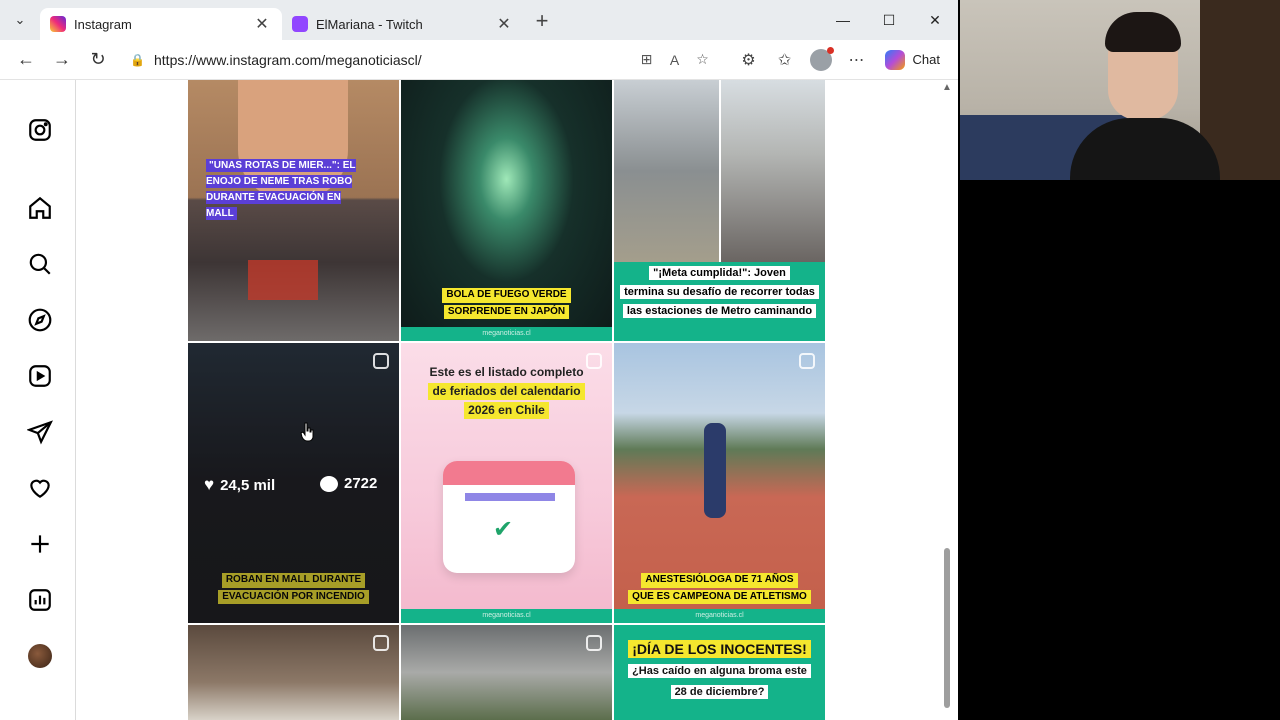  I want to click on messages-icon, so click(40, 432).